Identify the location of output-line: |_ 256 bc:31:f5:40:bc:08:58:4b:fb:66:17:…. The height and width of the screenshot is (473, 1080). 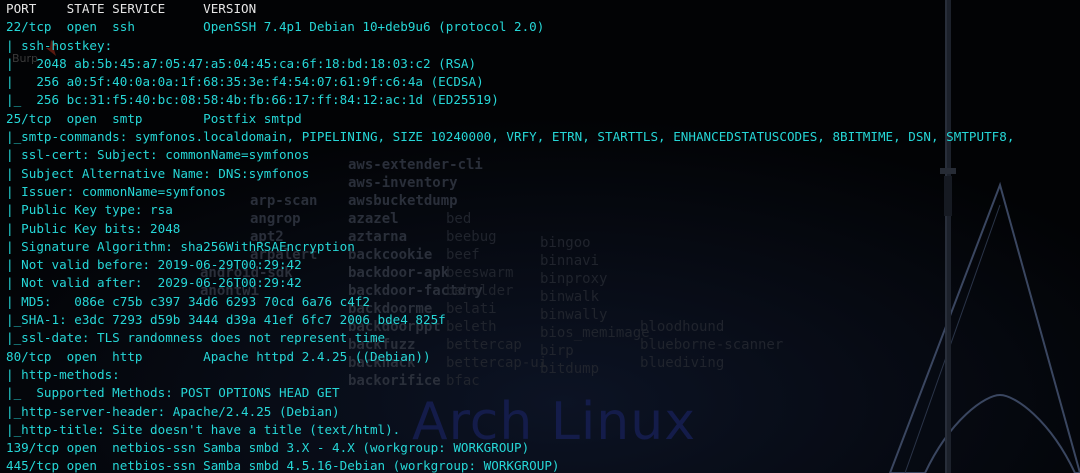
(252, 100).